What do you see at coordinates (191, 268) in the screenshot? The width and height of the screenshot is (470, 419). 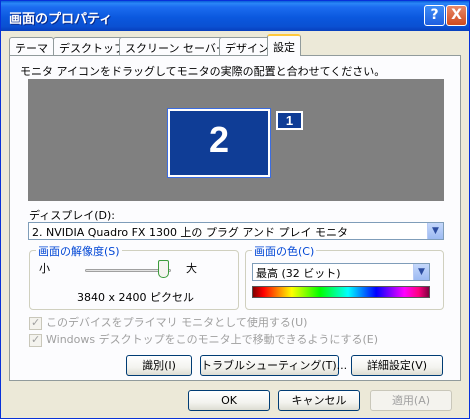 I see `resolution-large-label: 大` at bounding box center [191, 268].